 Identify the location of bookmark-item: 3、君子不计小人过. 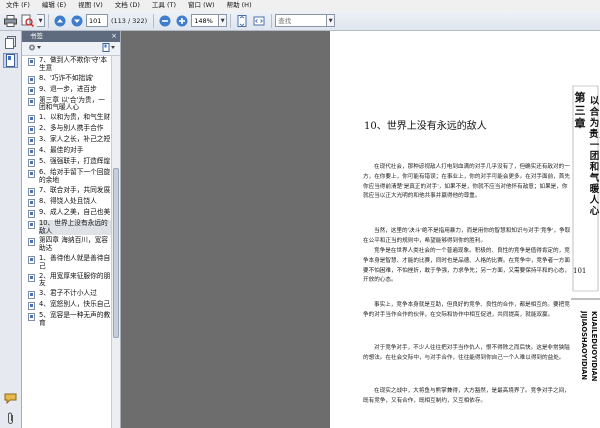
(66, 294).